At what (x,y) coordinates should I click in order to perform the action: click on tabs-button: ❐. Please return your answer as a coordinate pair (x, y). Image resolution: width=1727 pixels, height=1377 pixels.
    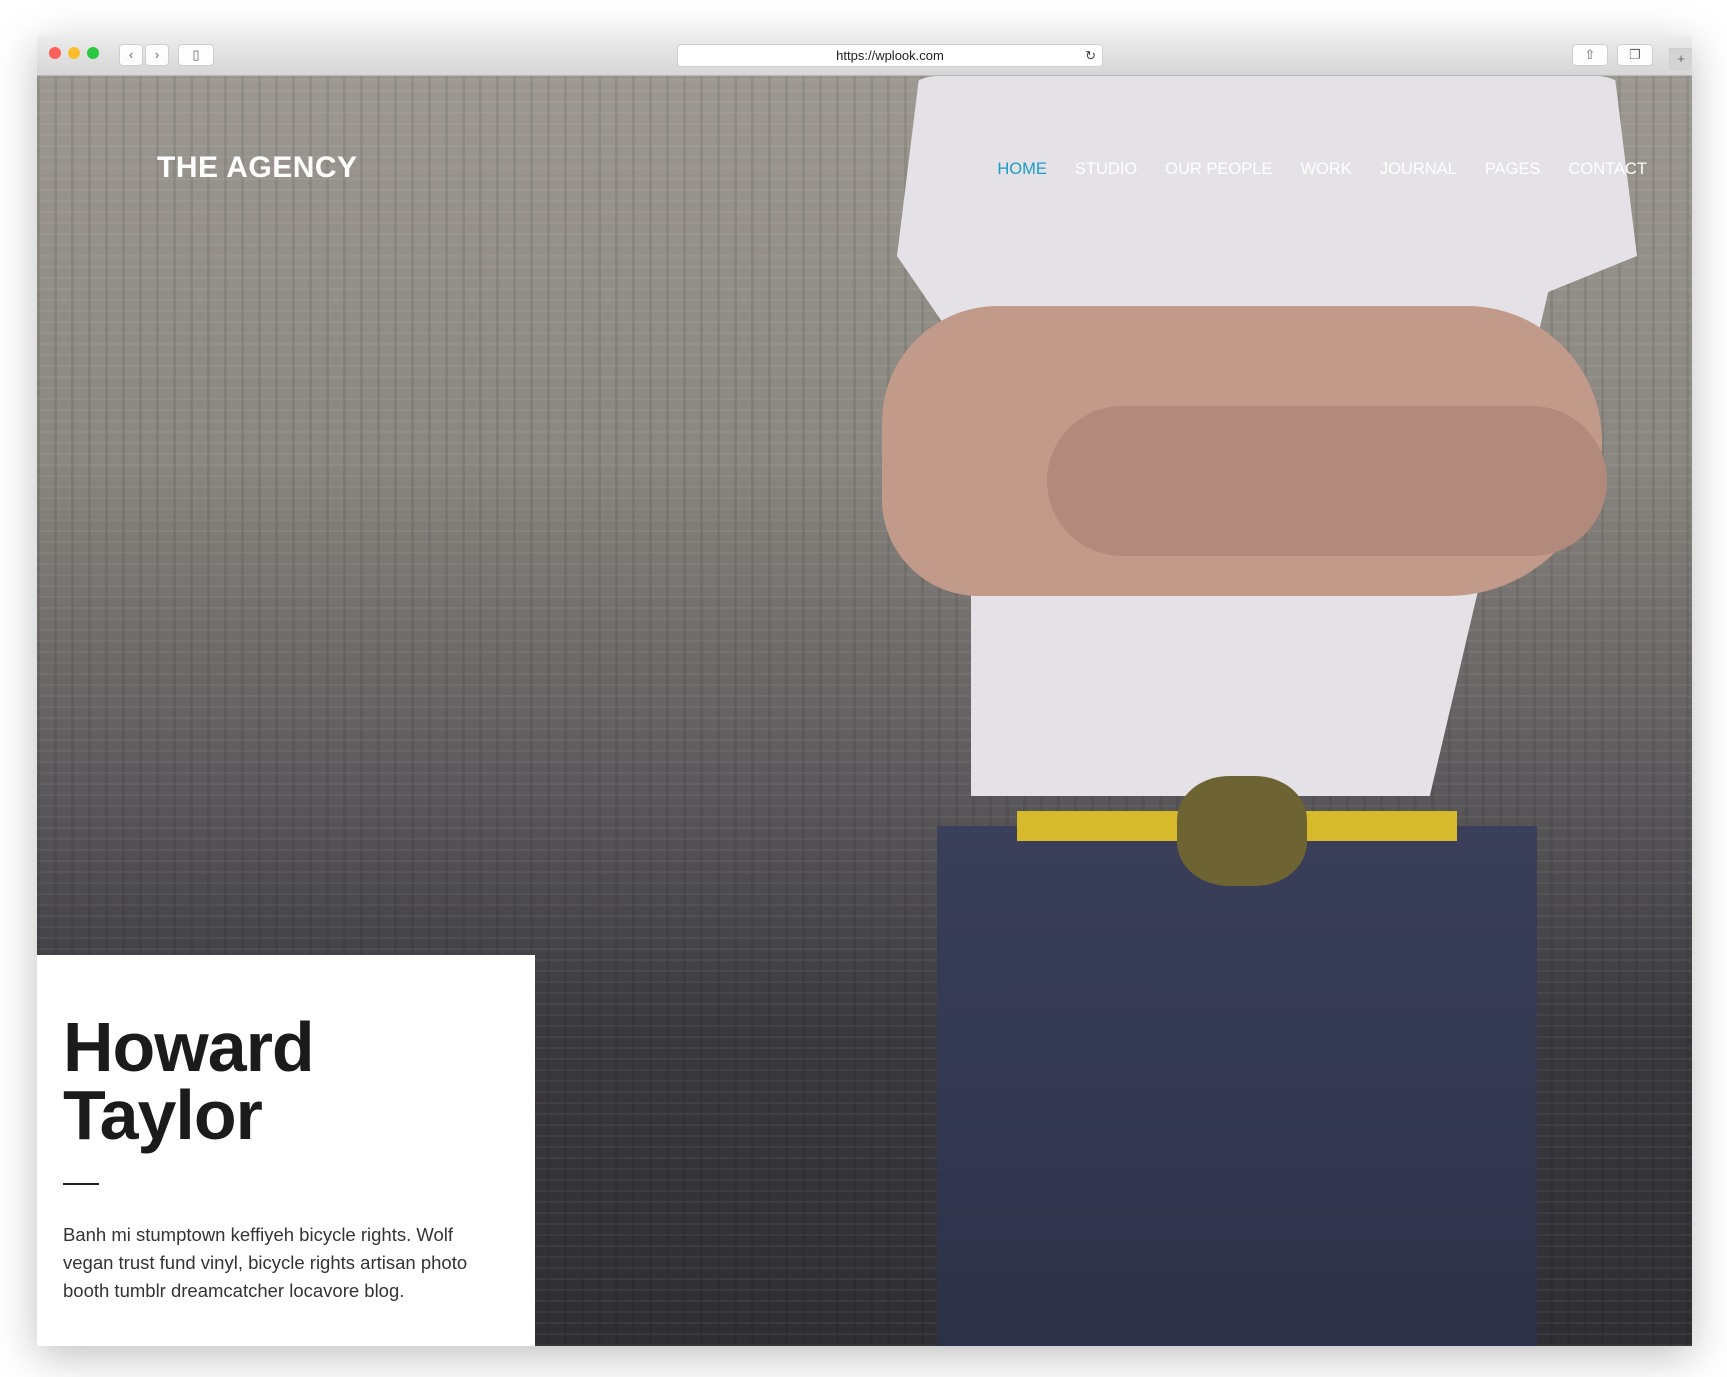
    Looking at the image, I should click on (1635, 55).